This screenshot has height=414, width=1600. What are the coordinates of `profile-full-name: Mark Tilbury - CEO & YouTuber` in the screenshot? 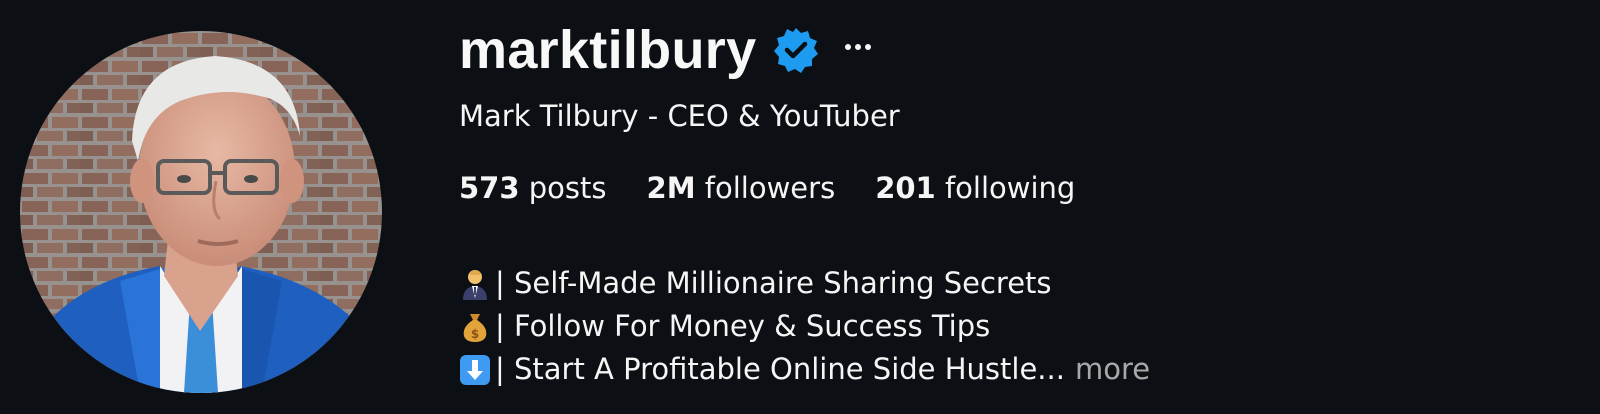 It's located at (679, 116).